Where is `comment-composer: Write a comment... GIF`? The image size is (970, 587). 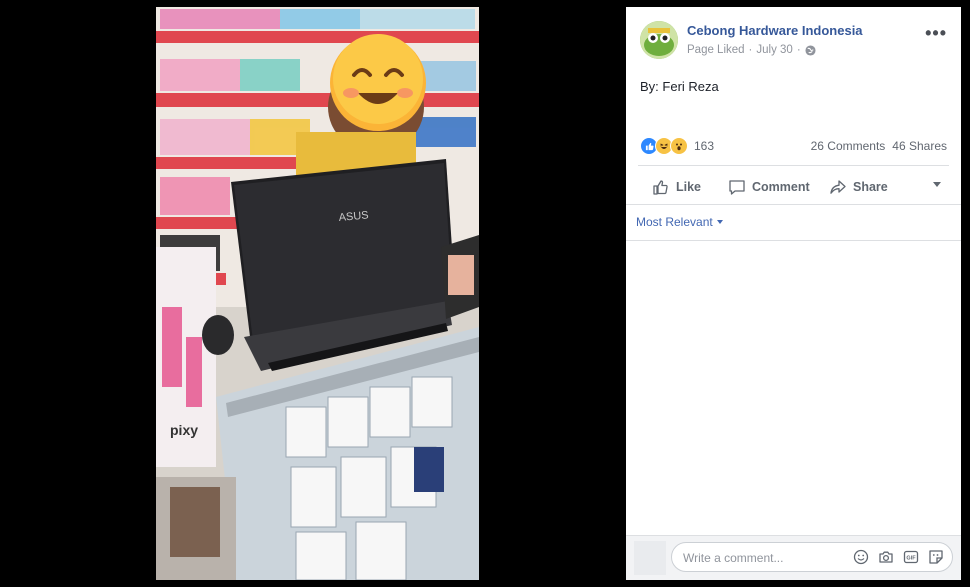 comment-composer: Write a comment... GIF is located at coordinates (793, 557).